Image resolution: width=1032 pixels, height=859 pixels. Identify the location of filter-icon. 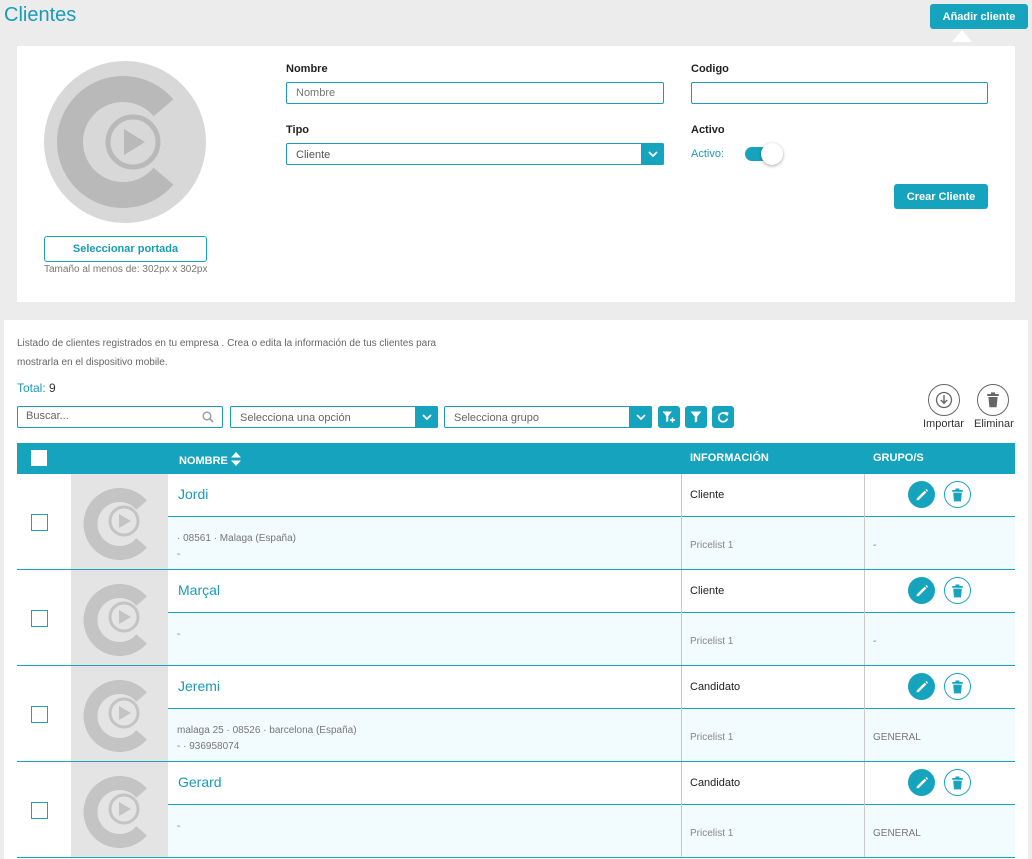
(696, 417).